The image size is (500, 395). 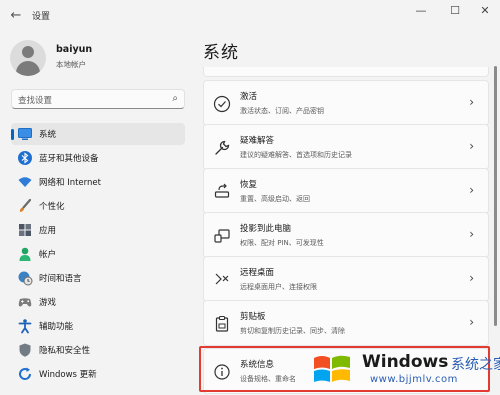 I want to click on watermark-brand: Windows, so click(x=405, y=362).